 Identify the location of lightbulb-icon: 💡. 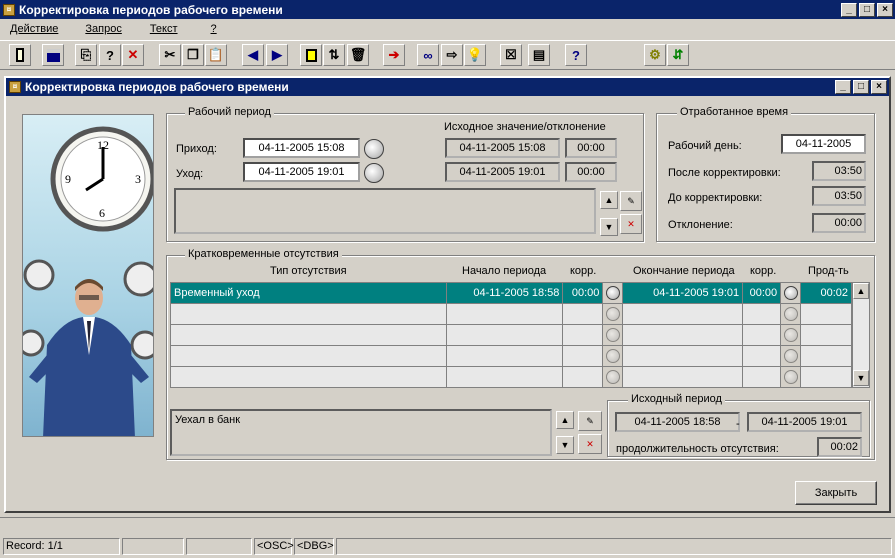
(475, 55).